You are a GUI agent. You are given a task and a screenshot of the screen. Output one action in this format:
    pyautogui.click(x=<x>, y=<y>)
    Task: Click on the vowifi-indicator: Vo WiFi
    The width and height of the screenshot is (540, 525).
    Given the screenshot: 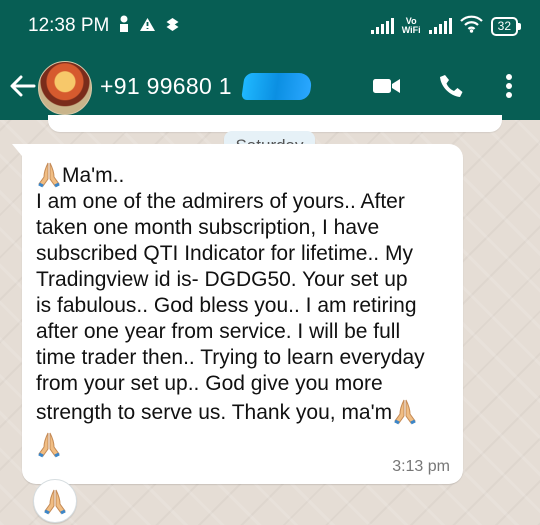 What is the action you would take?
    pyautogui.click(x=411, y=26)
    